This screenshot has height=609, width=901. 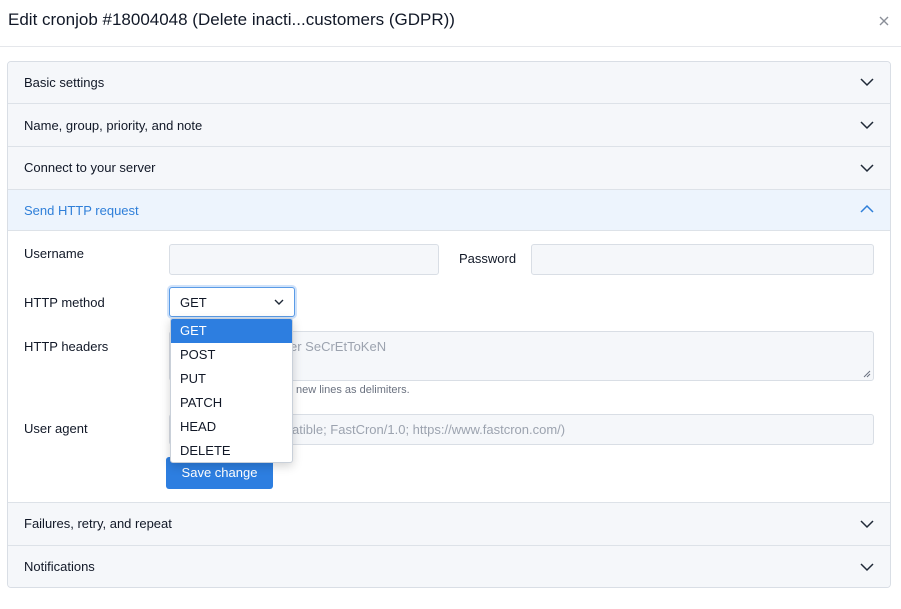 What do you see at coordinates (231, 379) in the screenshot?
I see `method-option-put: PUT` at bounding box center [231, 379].